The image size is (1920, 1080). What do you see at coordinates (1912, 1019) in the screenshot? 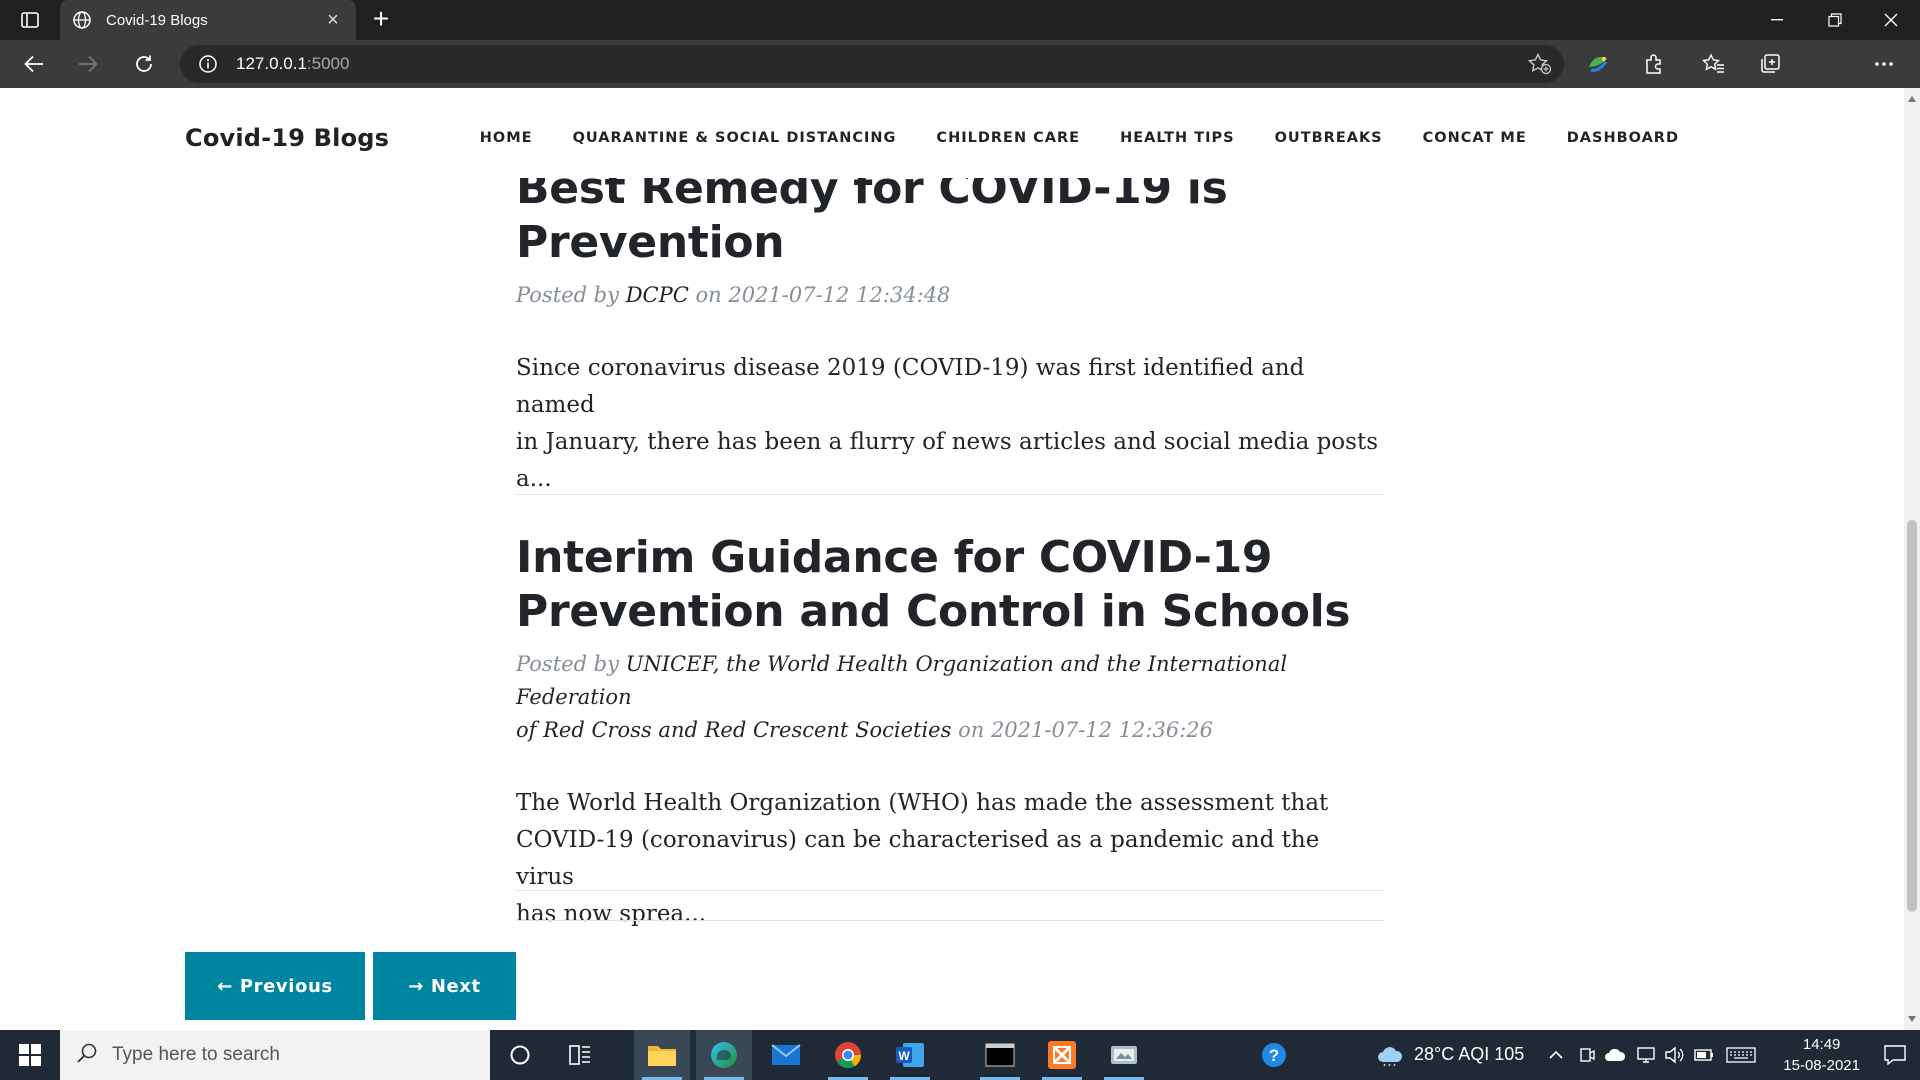
I see `scroll-down-icon` at bounding box center [1912, 1019].